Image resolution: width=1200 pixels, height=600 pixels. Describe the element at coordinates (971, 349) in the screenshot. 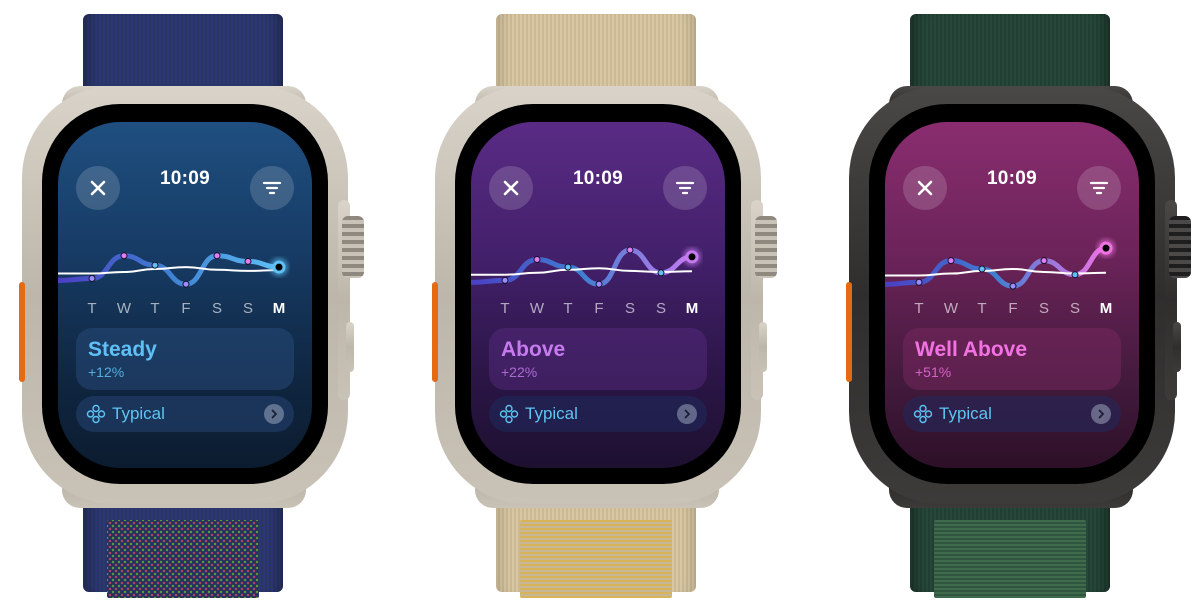

I see `status-label: Well Above` at that location.